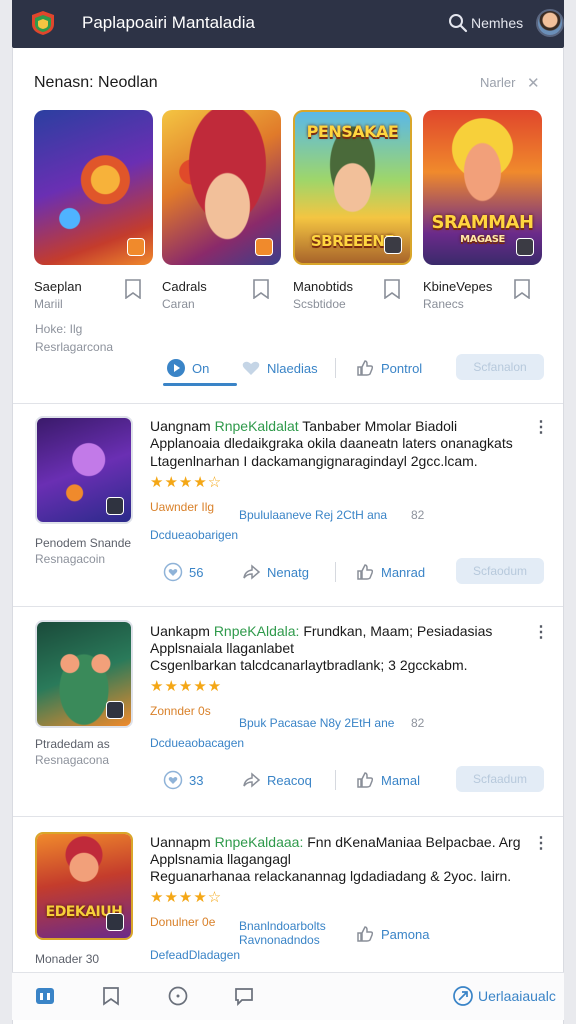 The width and height of the screenshot is (576, 1024). Describe the element at coordinates (244, 996) in the screenshot. I see `chat-icon` at that location.